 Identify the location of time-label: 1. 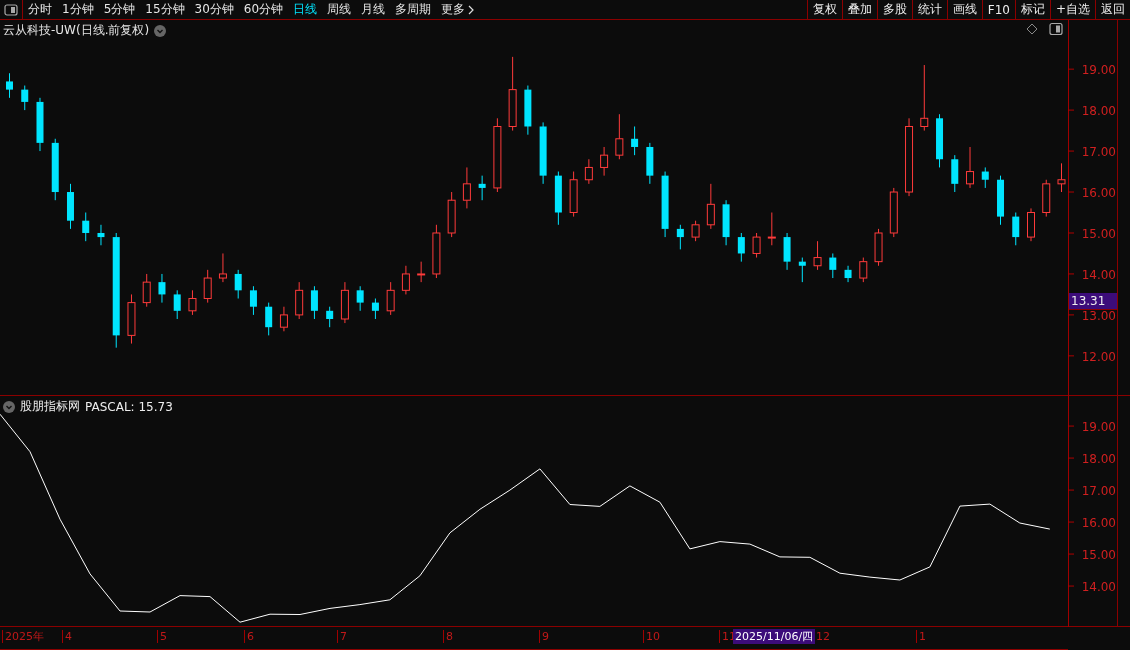
(921, 636).